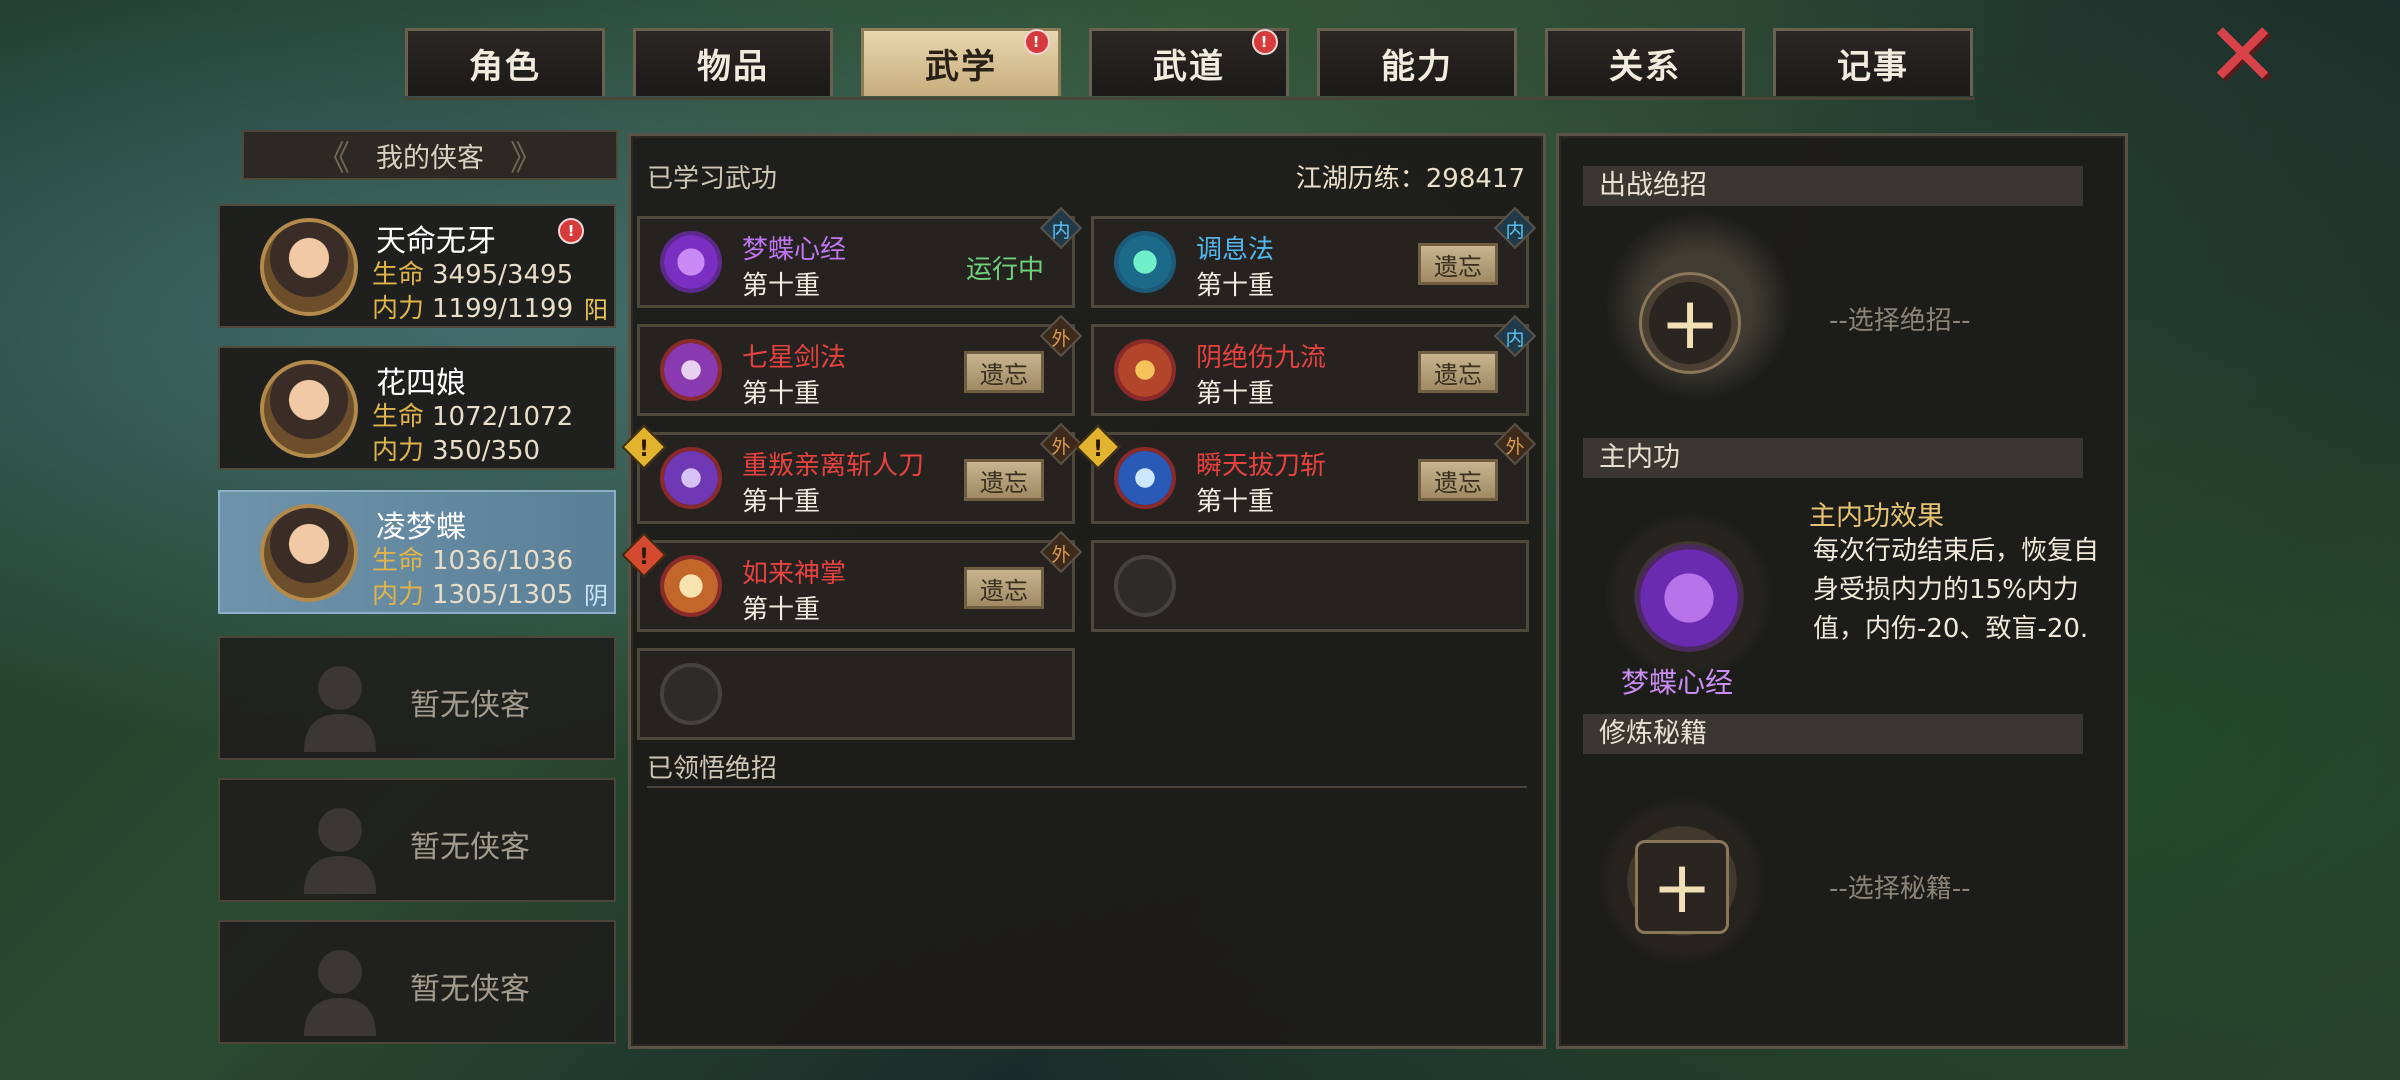 The height and width of the screenshot is (1080, 2400). Describe the element at coordinates (1306, 473) in the screenshot. I see `skill-slot: 瞬天拔刀斩 第十重 遗忘 外 !` at that location.